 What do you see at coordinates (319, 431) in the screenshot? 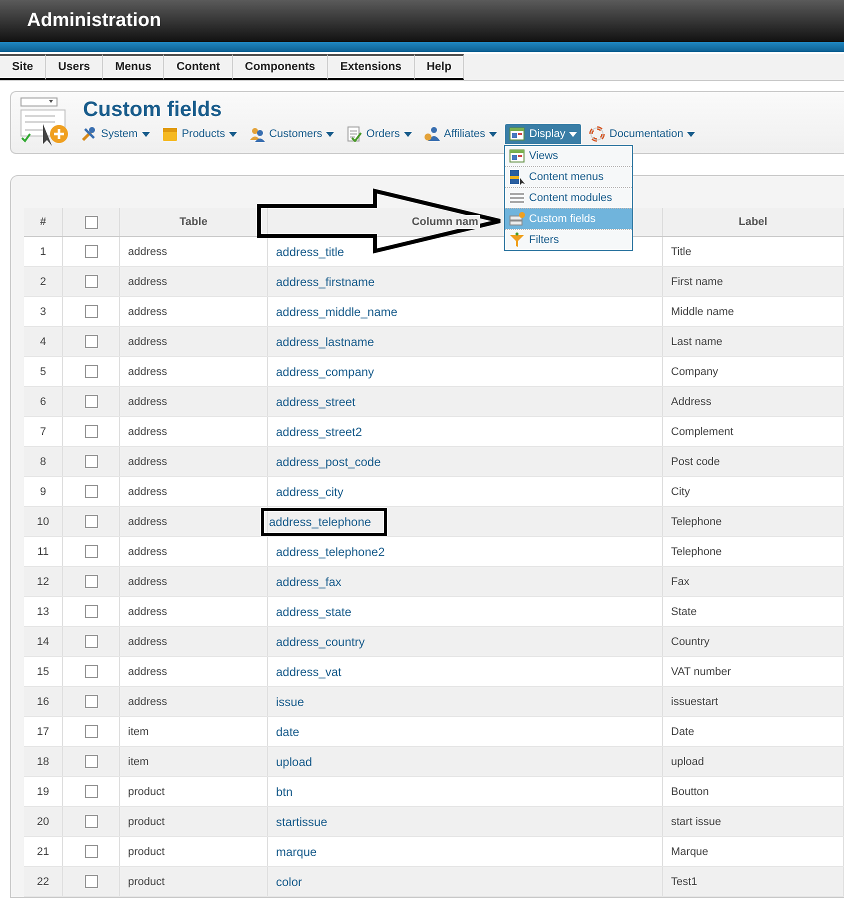
I see `column-link: address_street2` at bounding box center [319, 431].